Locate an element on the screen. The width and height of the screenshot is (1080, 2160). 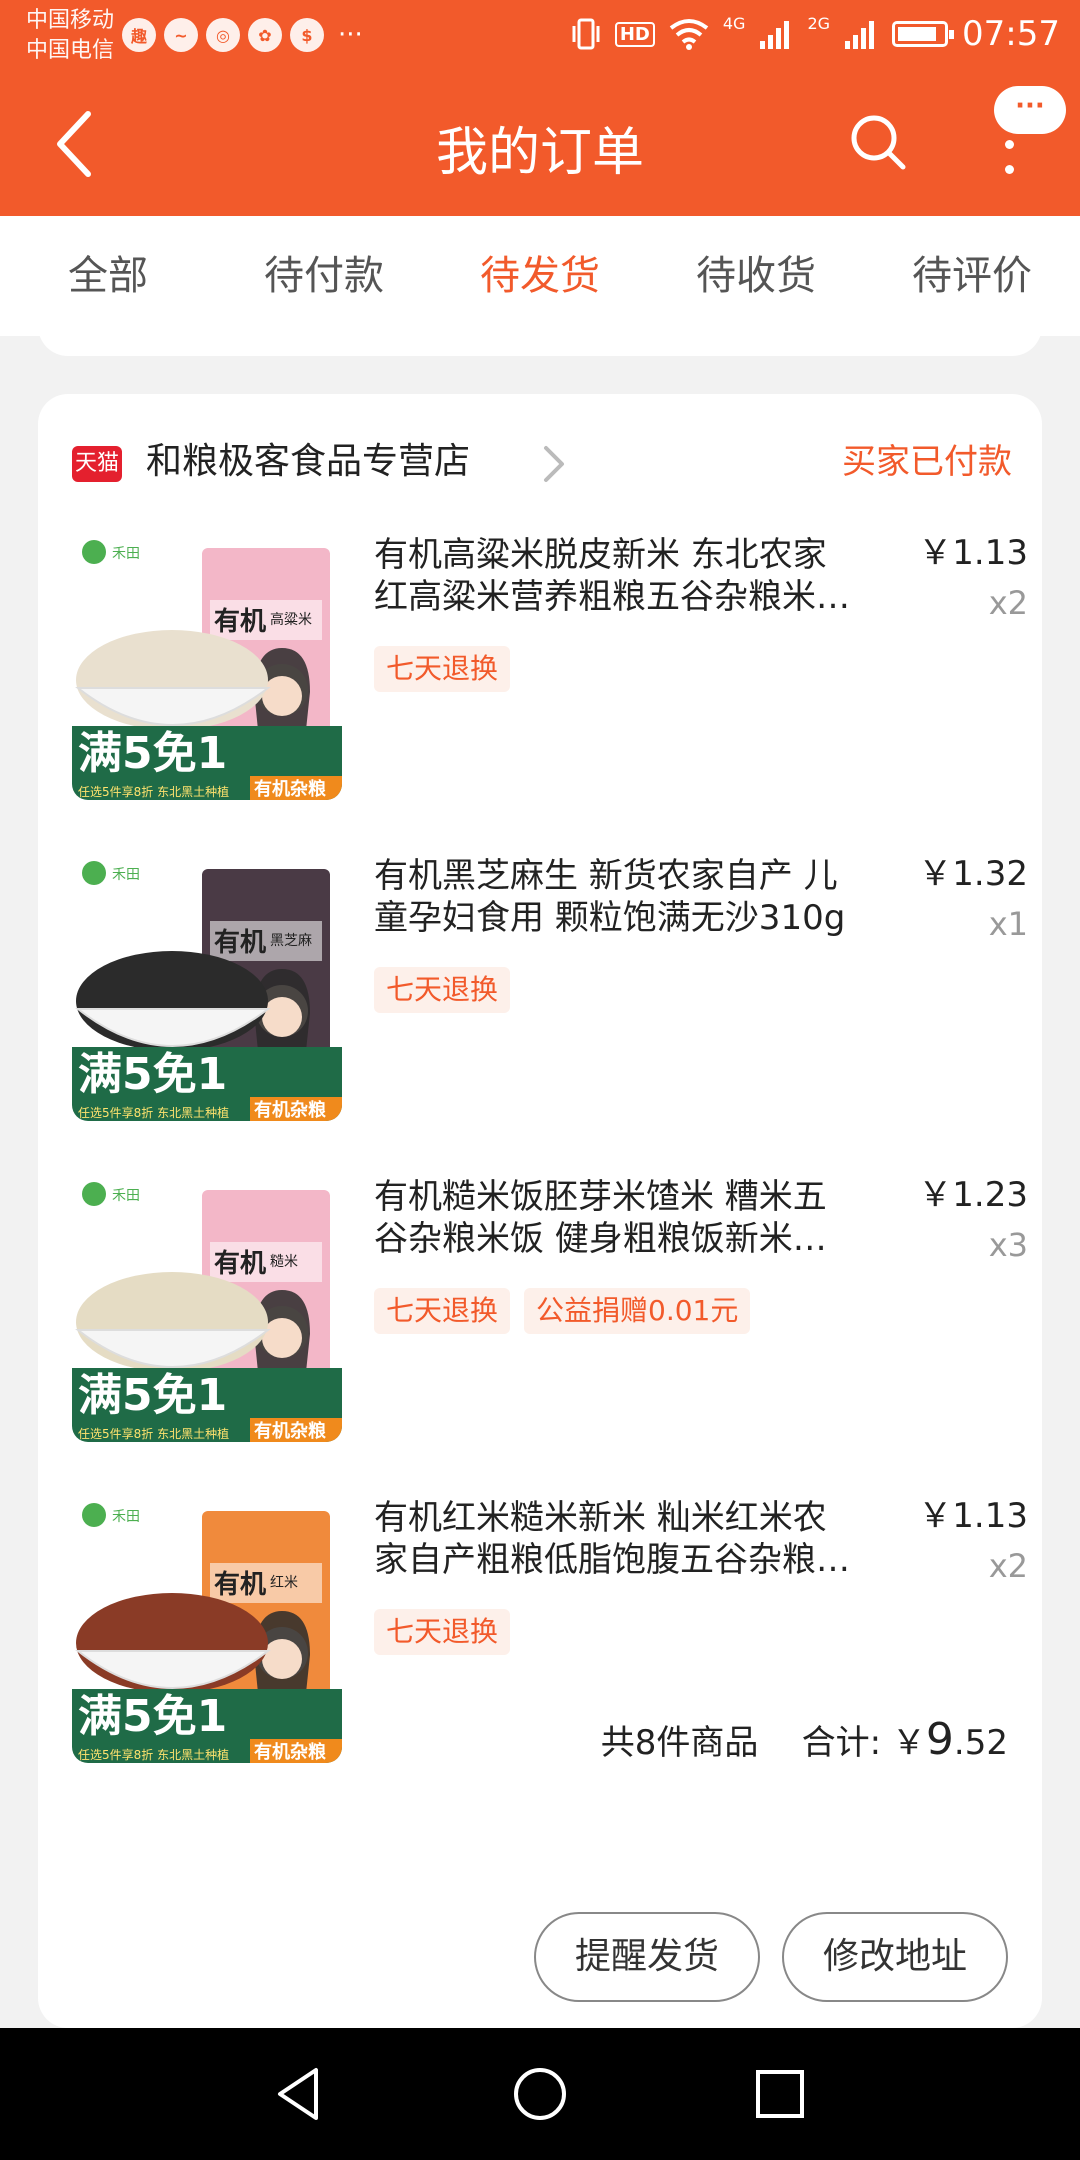
search-icon is located at coordinates (878, 142).